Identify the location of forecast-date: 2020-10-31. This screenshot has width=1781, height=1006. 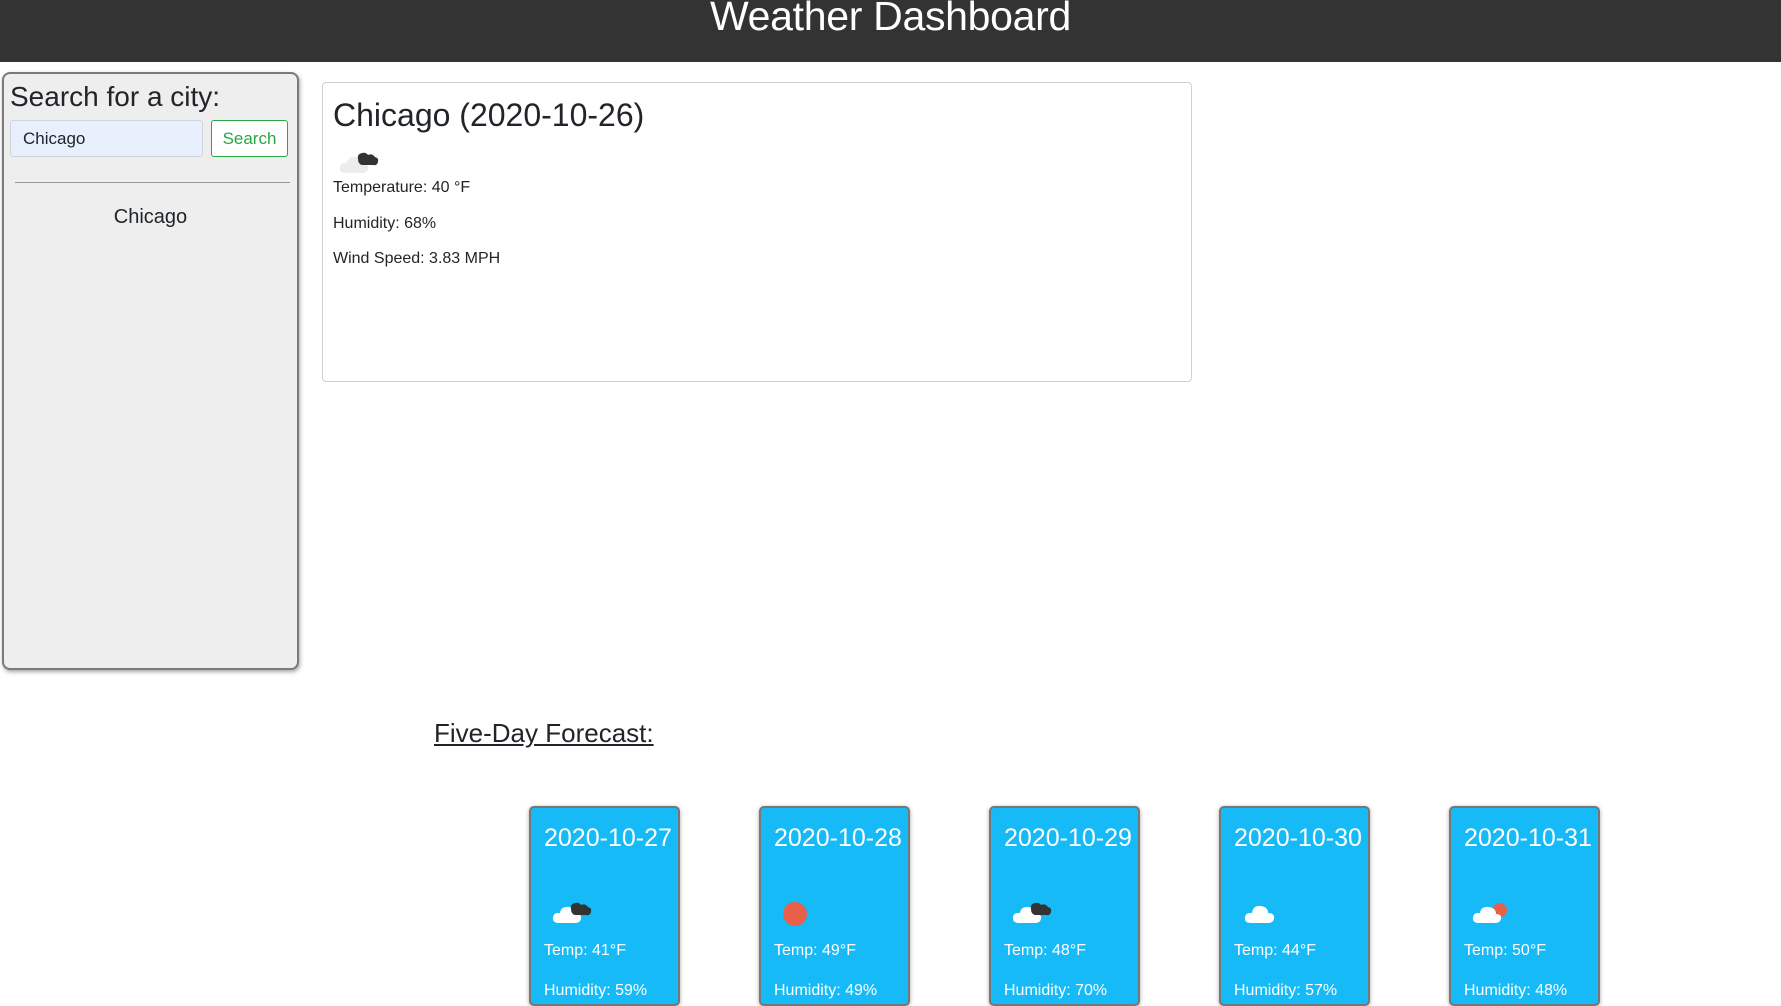
(1528, 838).